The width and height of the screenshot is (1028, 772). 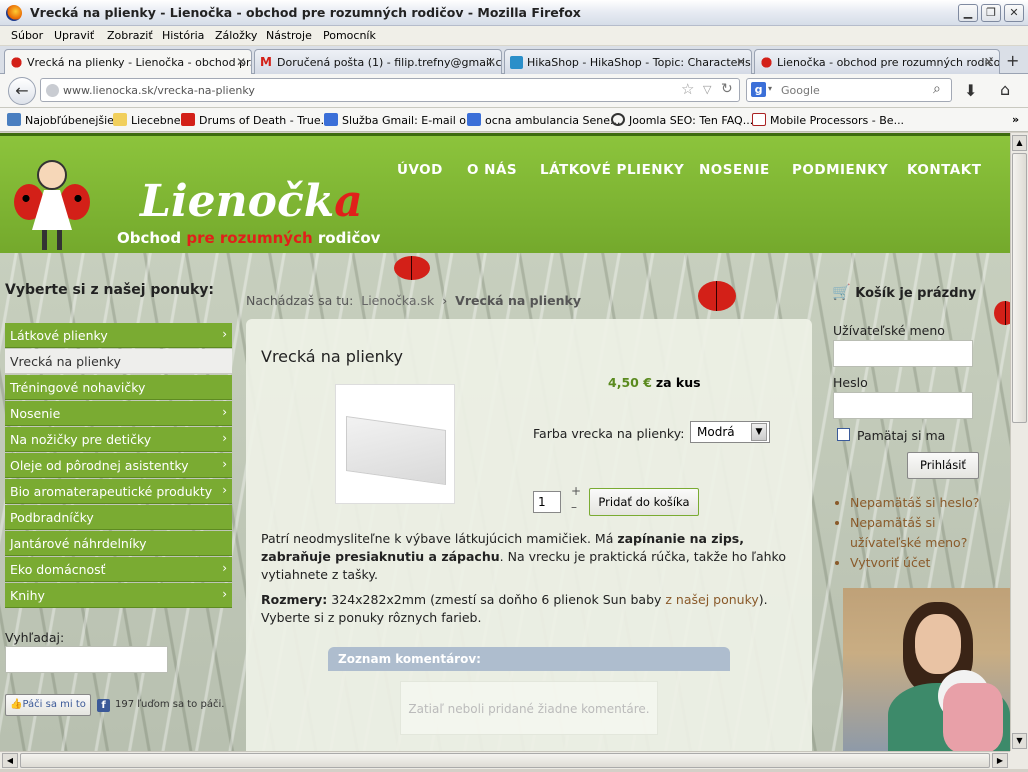 What do you see at coordinates (10, 760) in the screenshot?
I see `scroll-left-arrow-icon: ◀` at bounding box center [10, 760].